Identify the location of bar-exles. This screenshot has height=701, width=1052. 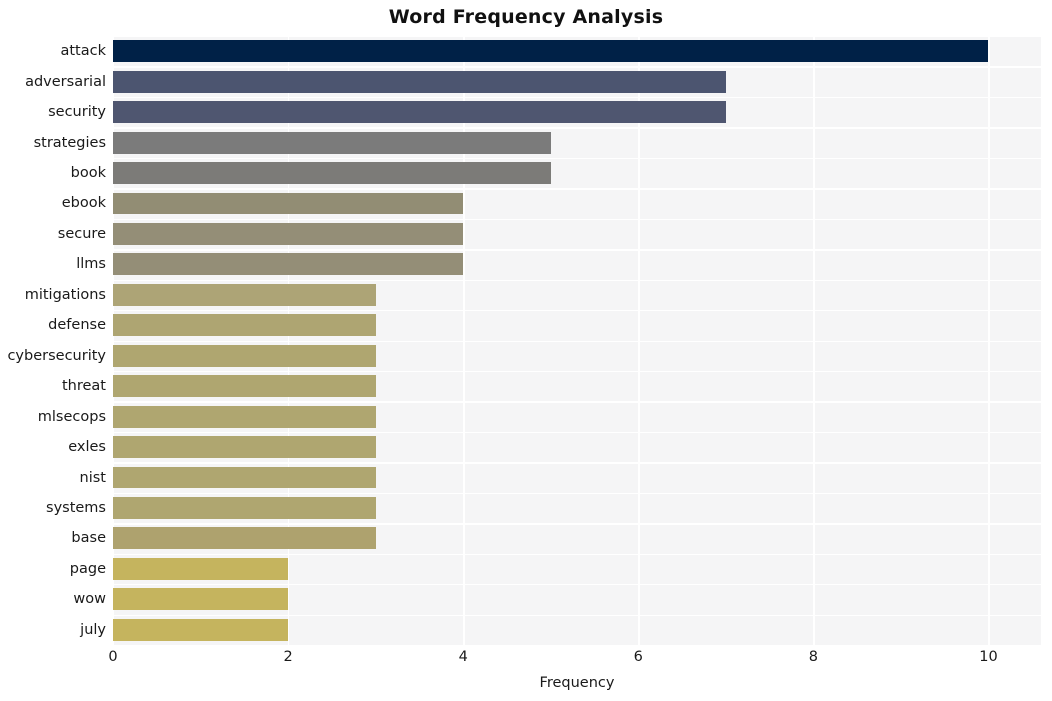
(244, 447).